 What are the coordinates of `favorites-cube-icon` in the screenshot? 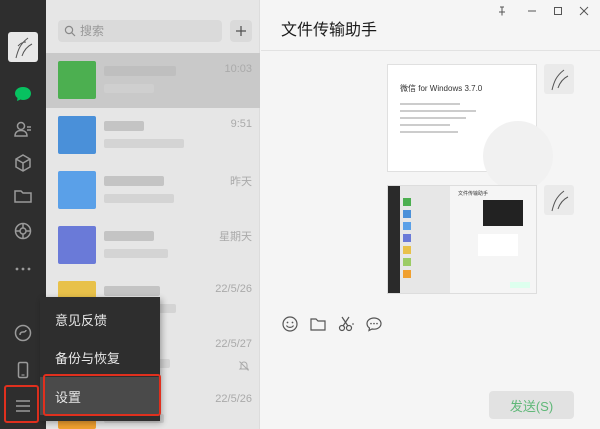 It's located at (23, 163).